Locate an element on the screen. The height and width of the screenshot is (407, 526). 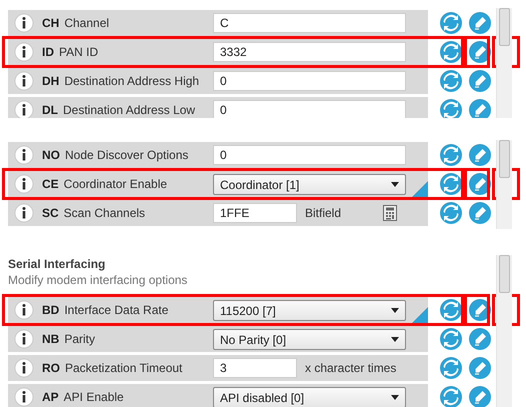
setting-code: NB is located at coordinates (51, 339).